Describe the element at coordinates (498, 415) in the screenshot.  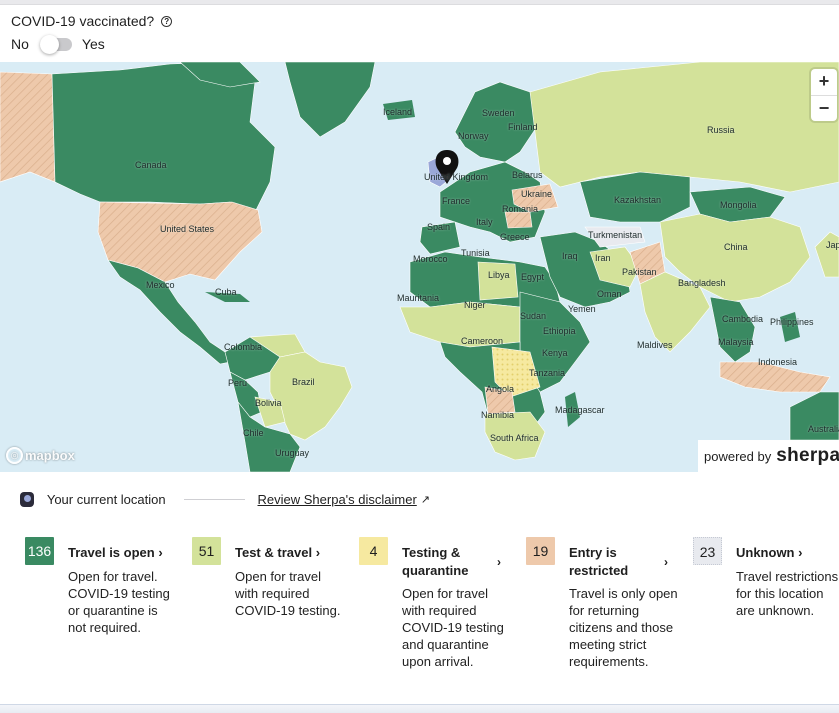
I see `map-label-namibia: Namibia` at that location.